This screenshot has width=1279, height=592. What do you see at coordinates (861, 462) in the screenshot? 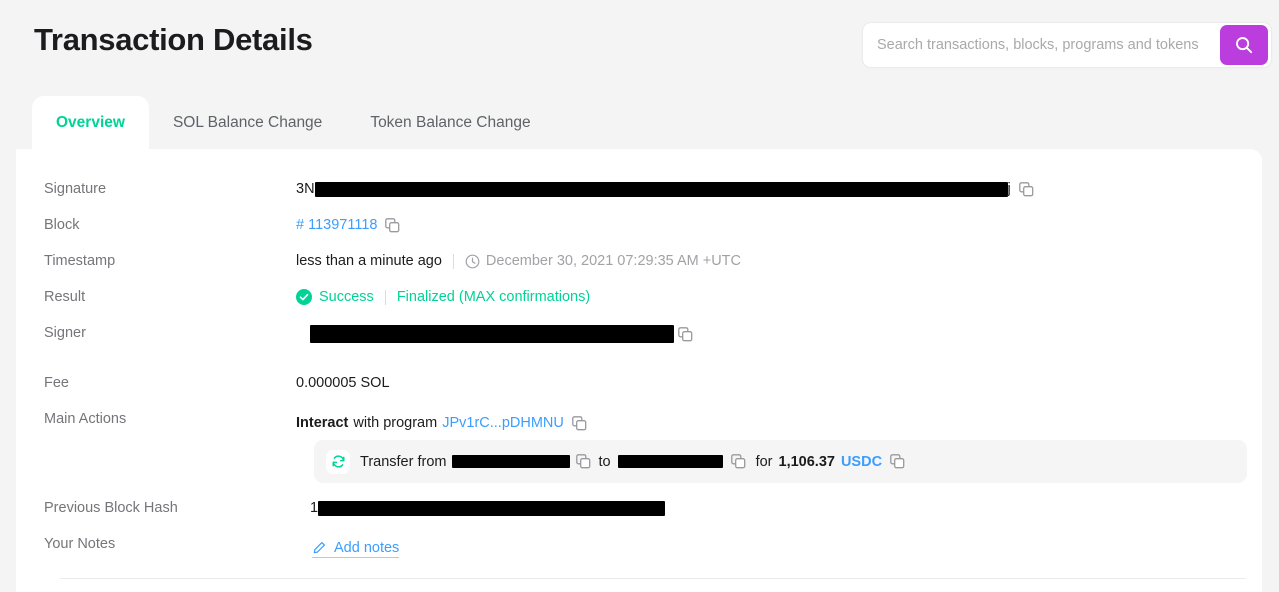
I see `transfer-token-link: USDC` at bounding box center [861, 462].